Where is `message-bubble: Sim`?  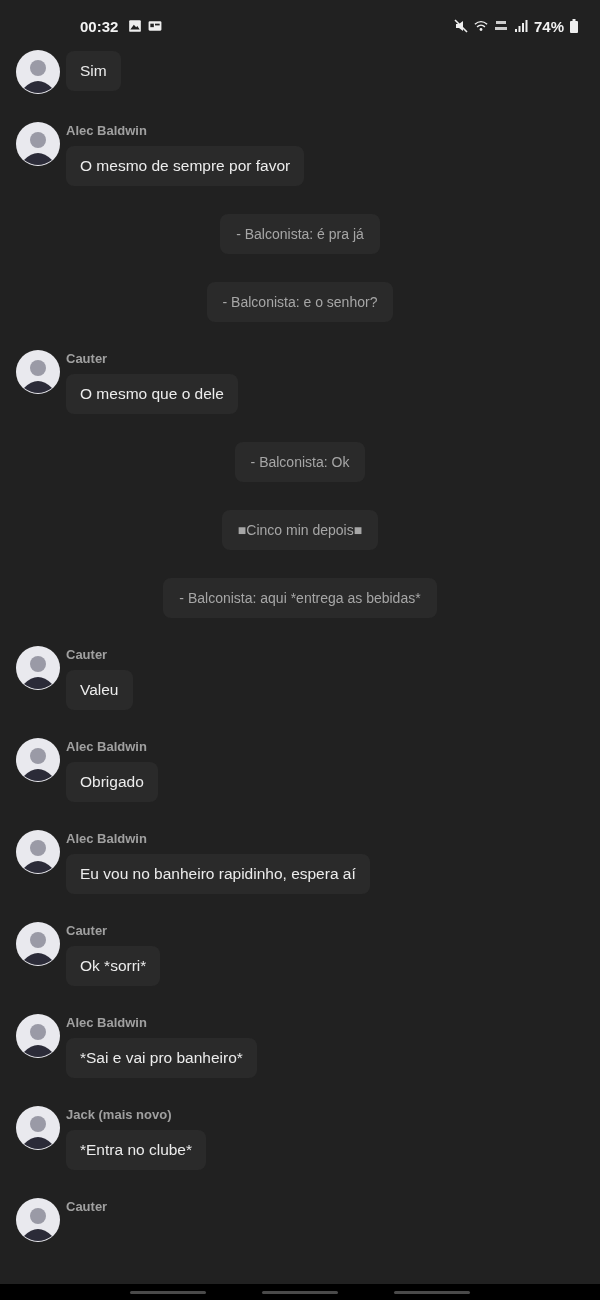 message-bubble: Sim is located at coordinates (93, 71).